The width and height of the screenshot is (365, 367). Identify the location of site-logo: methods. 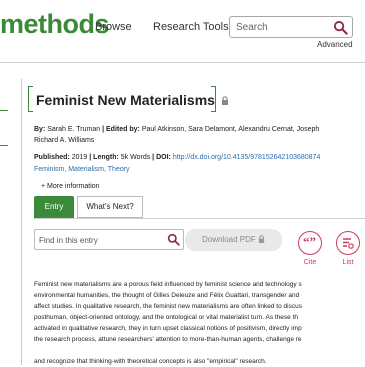
(55, 24).